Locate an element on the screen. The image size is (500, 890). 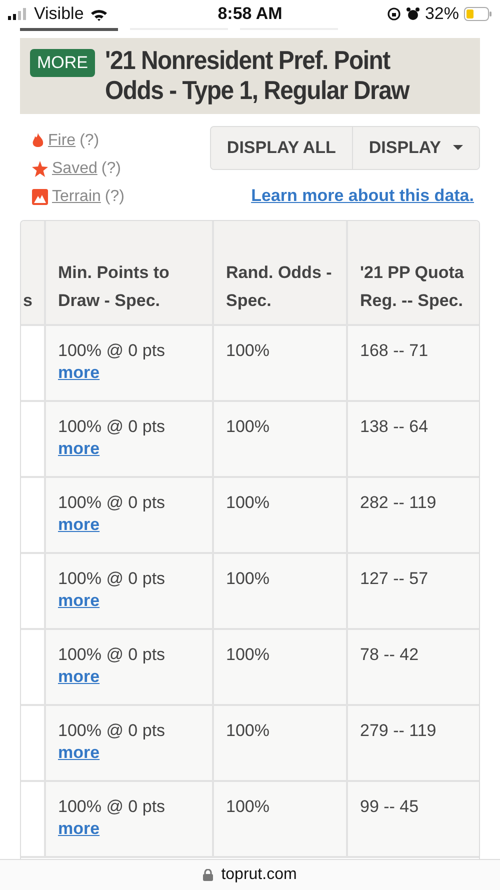
display-dropdown: DISPLAY is located at coordinates (415, 147).